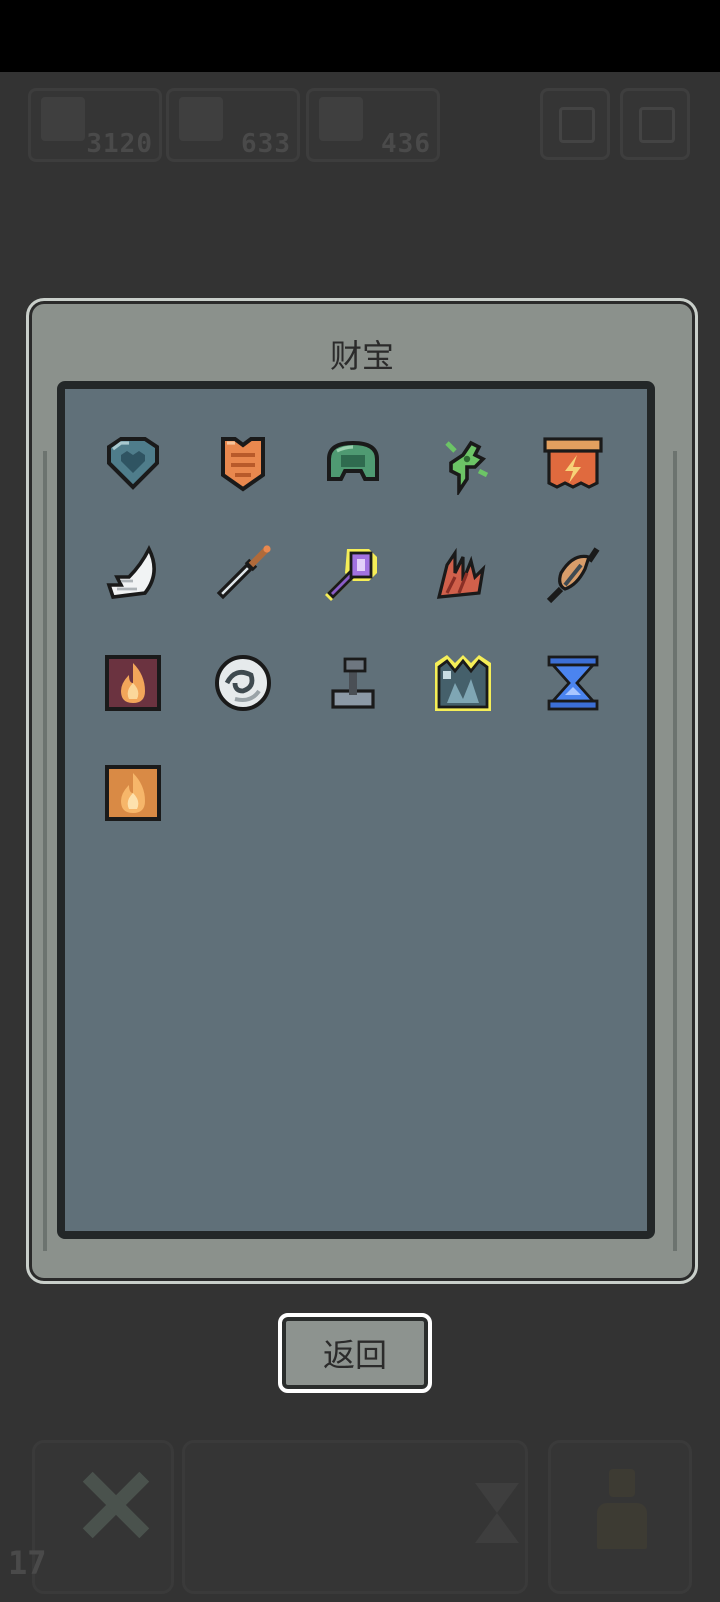 This screenshot has width=720, height=1602. I want to click on green-helmet-icon, so click(353, 463).